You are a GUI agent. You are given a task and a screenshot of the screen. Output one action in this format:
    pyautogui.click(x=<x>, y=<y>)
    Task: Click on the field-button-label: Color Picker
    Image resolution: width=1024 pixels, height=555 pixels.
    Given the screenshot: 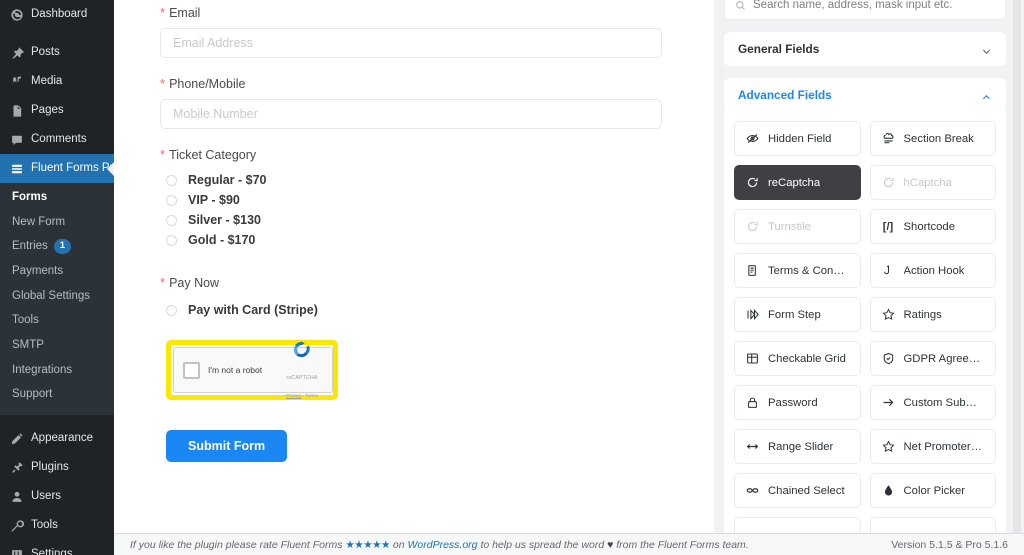 What is the action you would take?
    pyautogui.click(x=934, y=490)
    